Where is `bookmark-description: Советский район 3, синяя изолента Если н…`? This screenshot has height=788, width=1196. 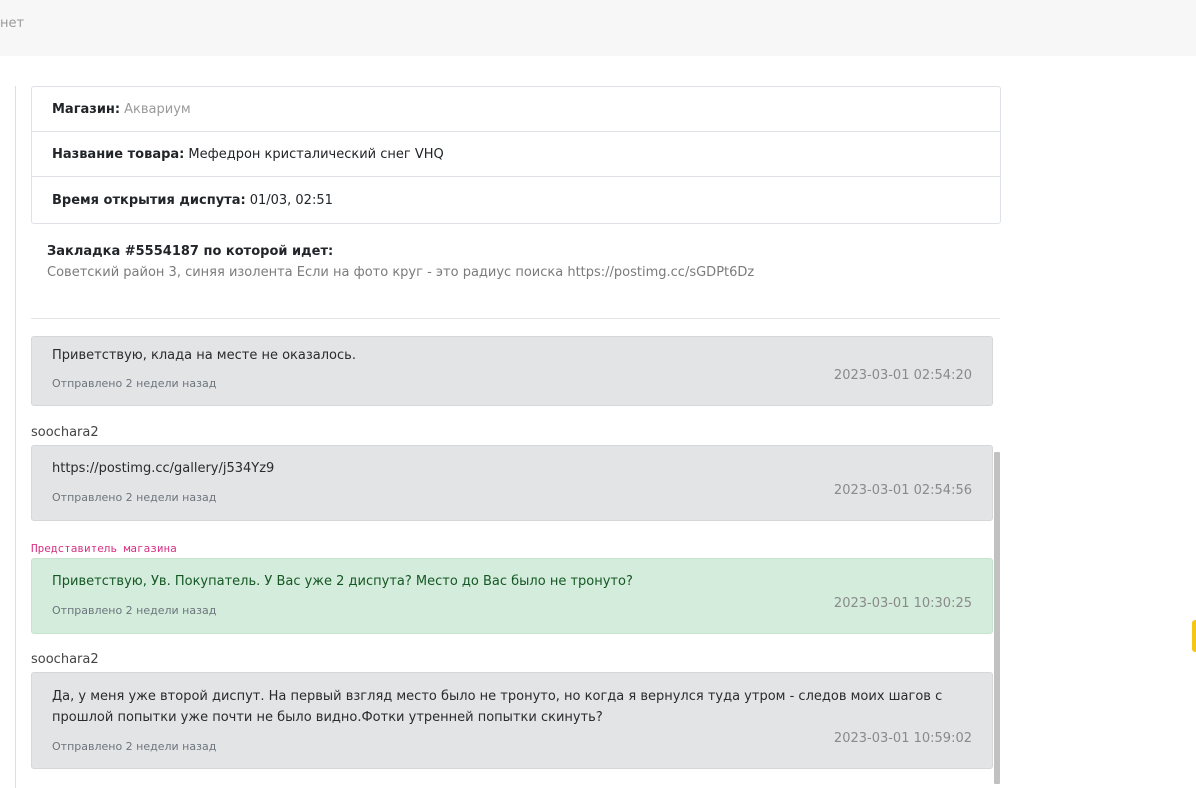
bookmark-description: Советский район 3, синяя изолента Если н… is located at coordinates (401, 272).